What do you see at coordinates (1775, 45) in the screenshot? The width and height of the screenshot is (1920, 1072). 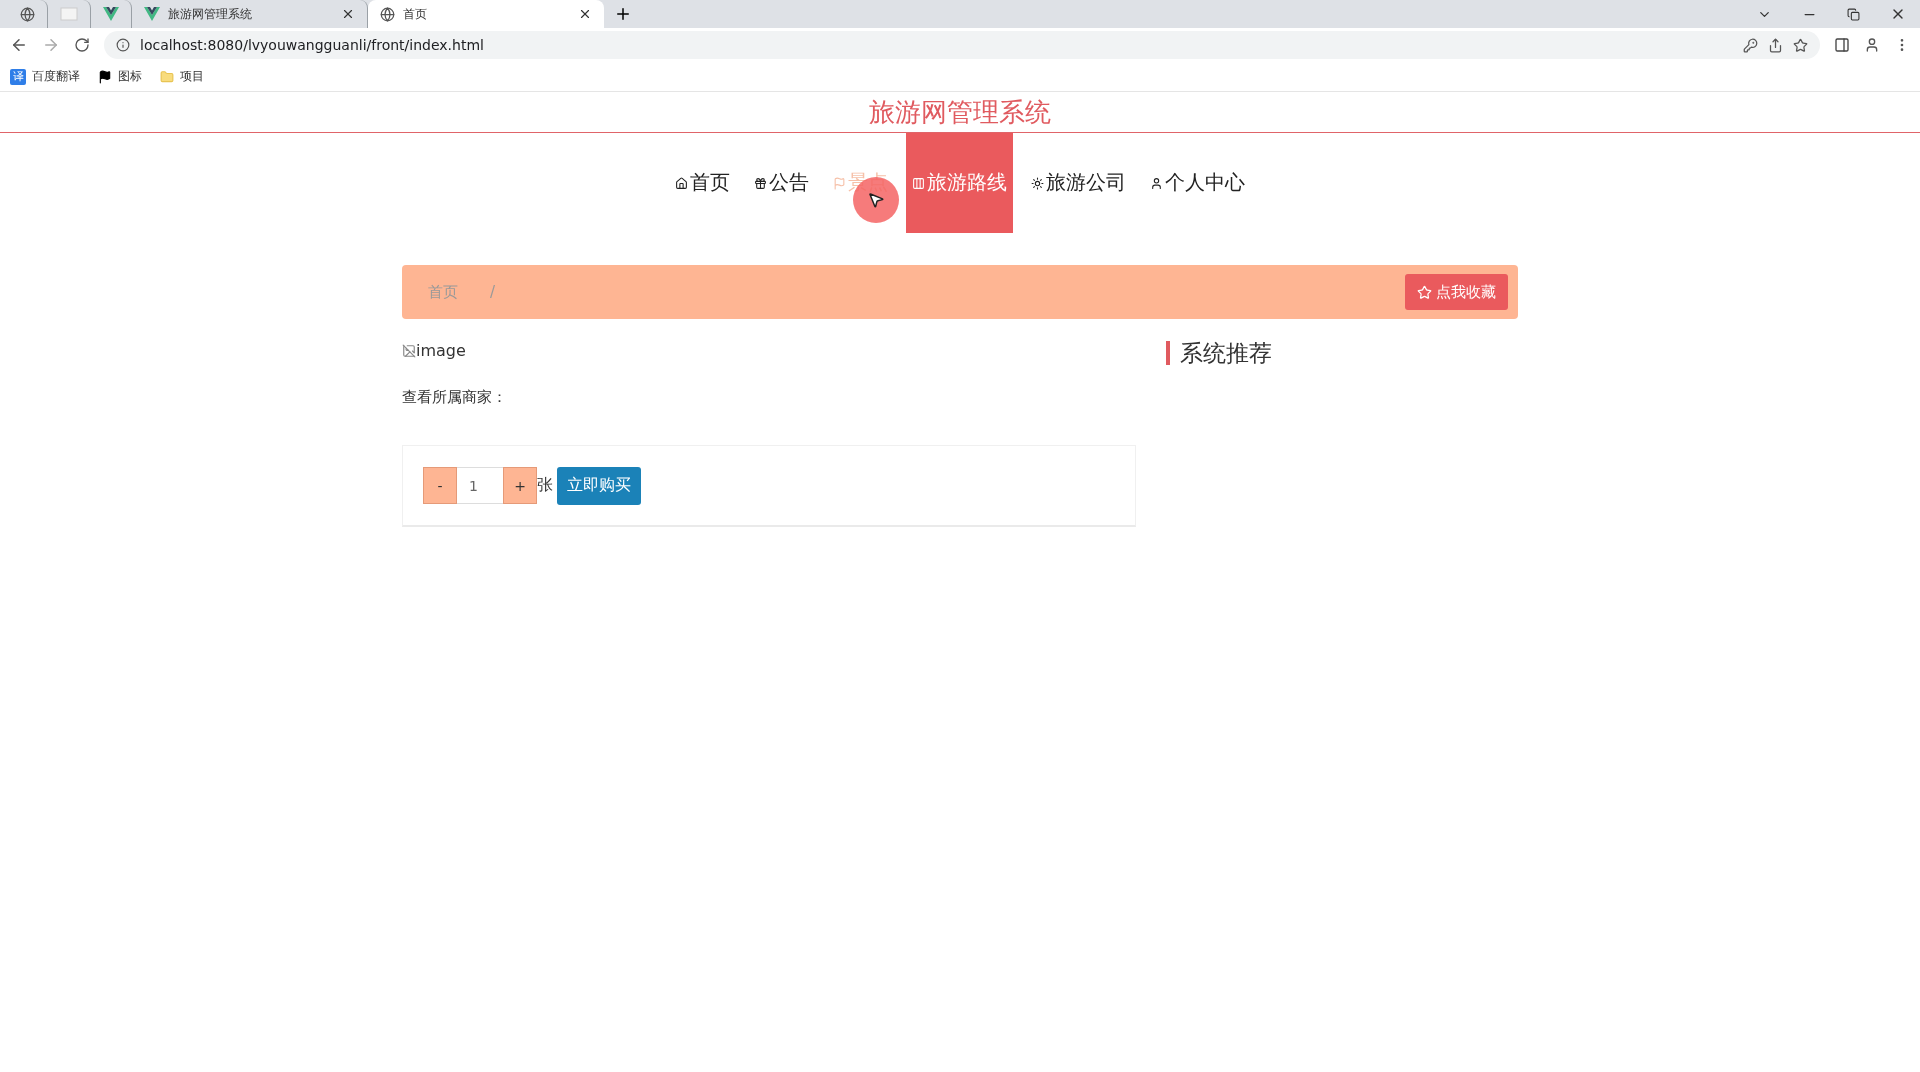 I see `share-icon` at bounding box center [1775, 45].